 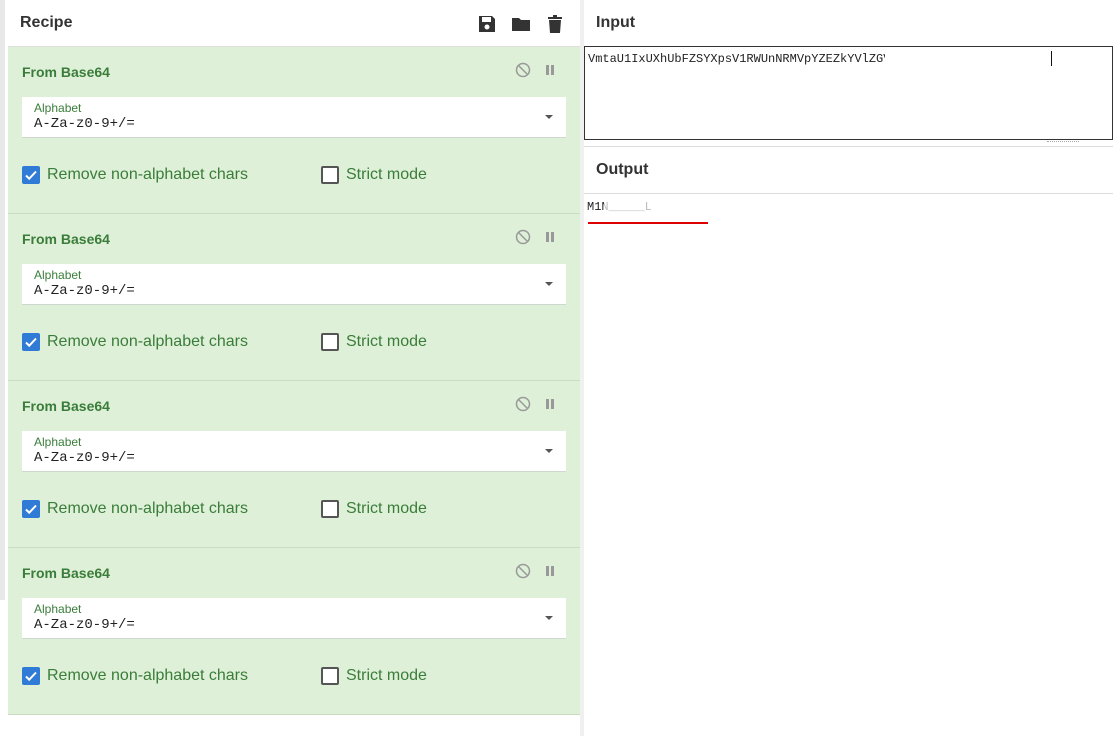 What do you see at coordinates (46, 22) in the screenshot?
I see `recipe-title: Recipe` at bounding box center [46, 22].